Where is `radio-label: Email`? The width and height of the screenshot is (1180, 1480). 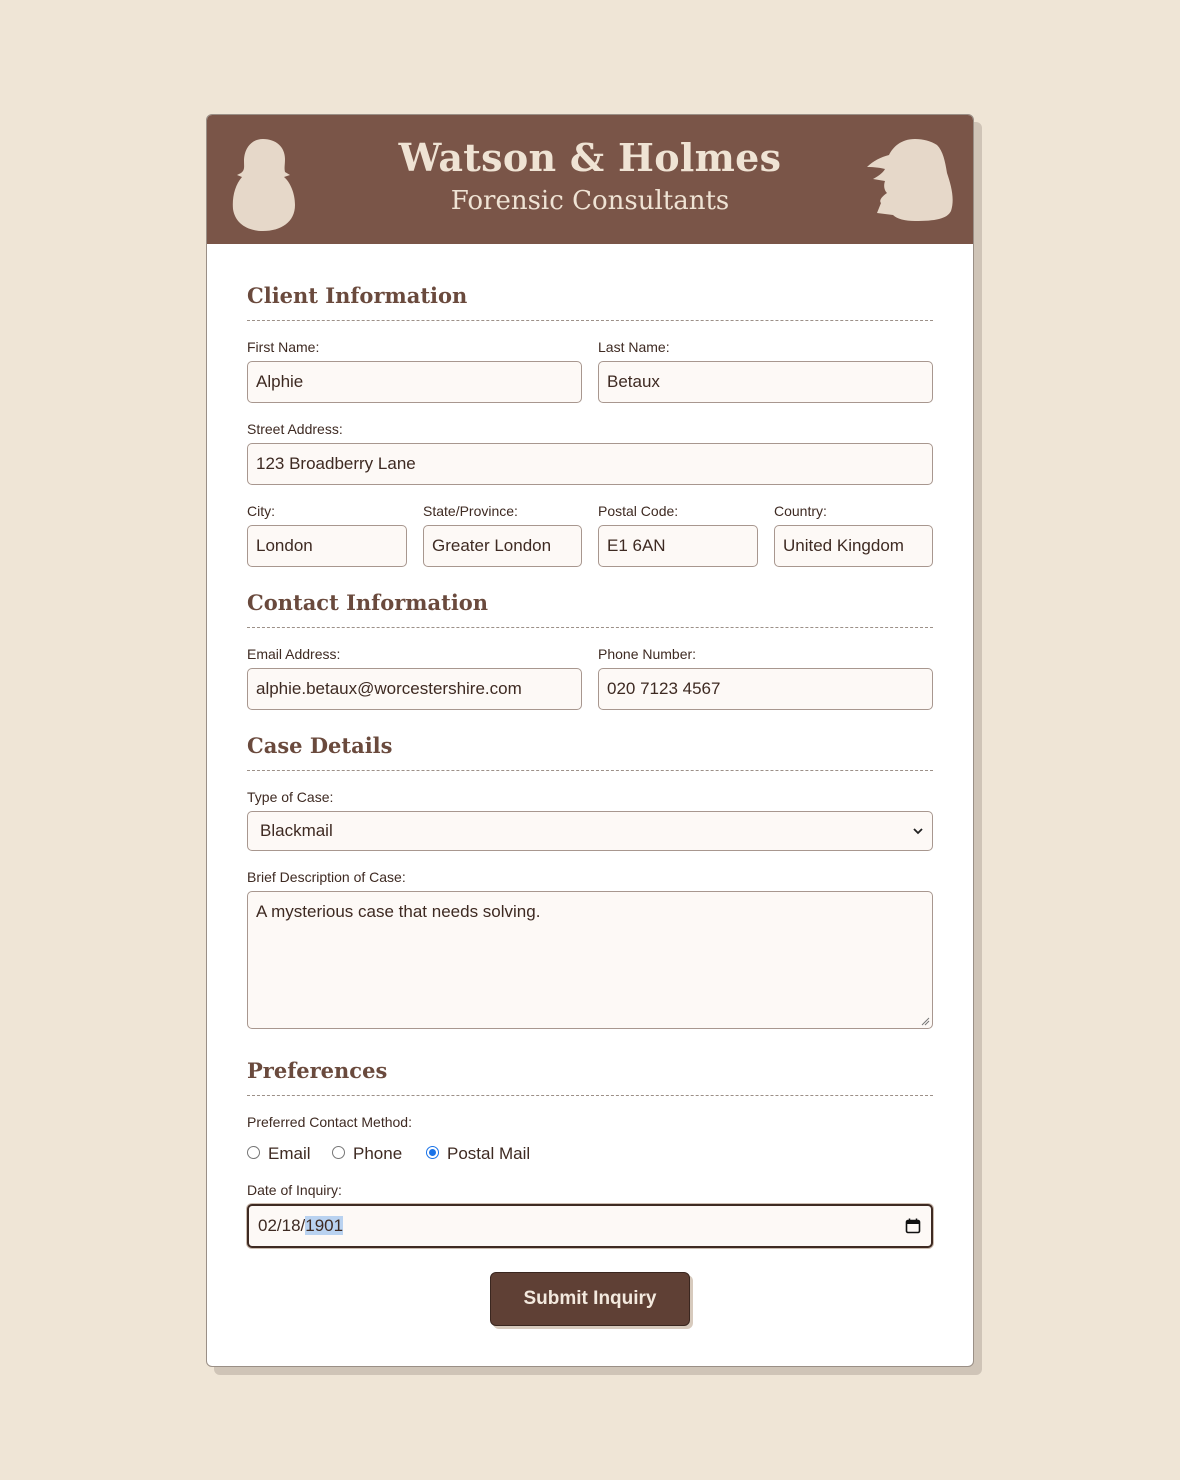 radio-label: Email is located at coordinates (289, 1153).